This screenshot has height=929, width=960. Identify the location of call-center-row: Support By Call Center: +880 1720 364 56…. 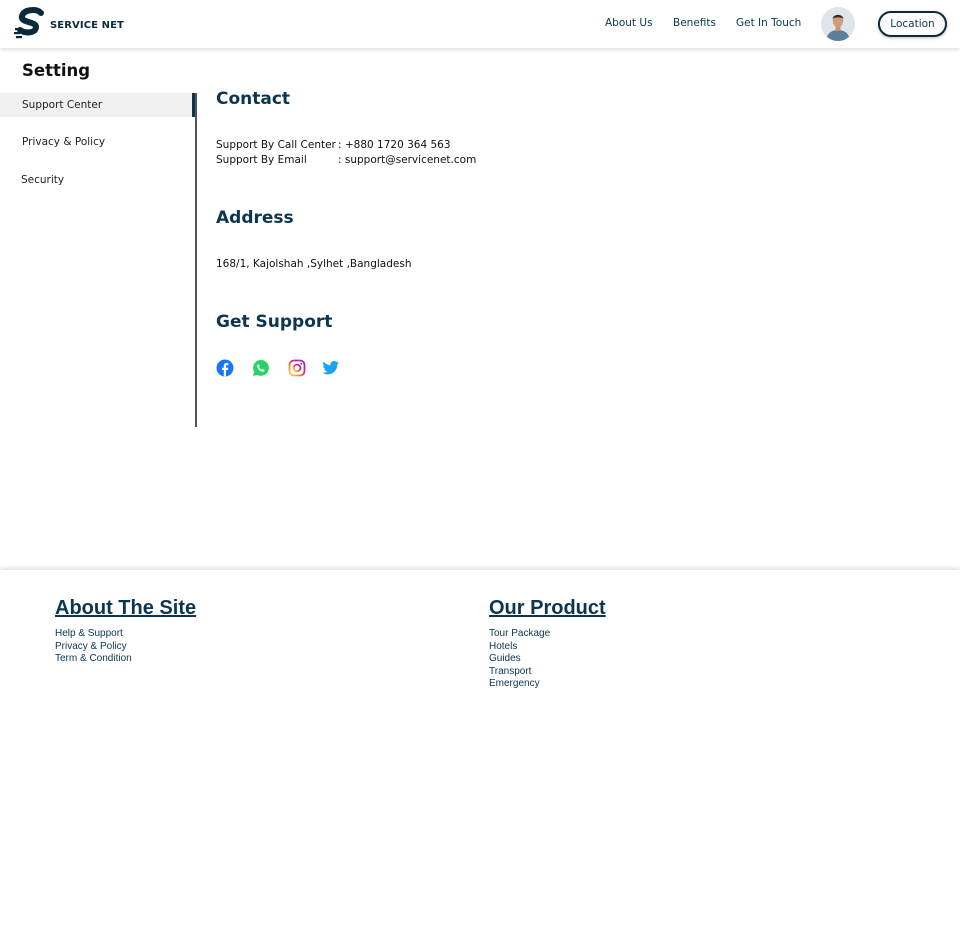
(333, 145).